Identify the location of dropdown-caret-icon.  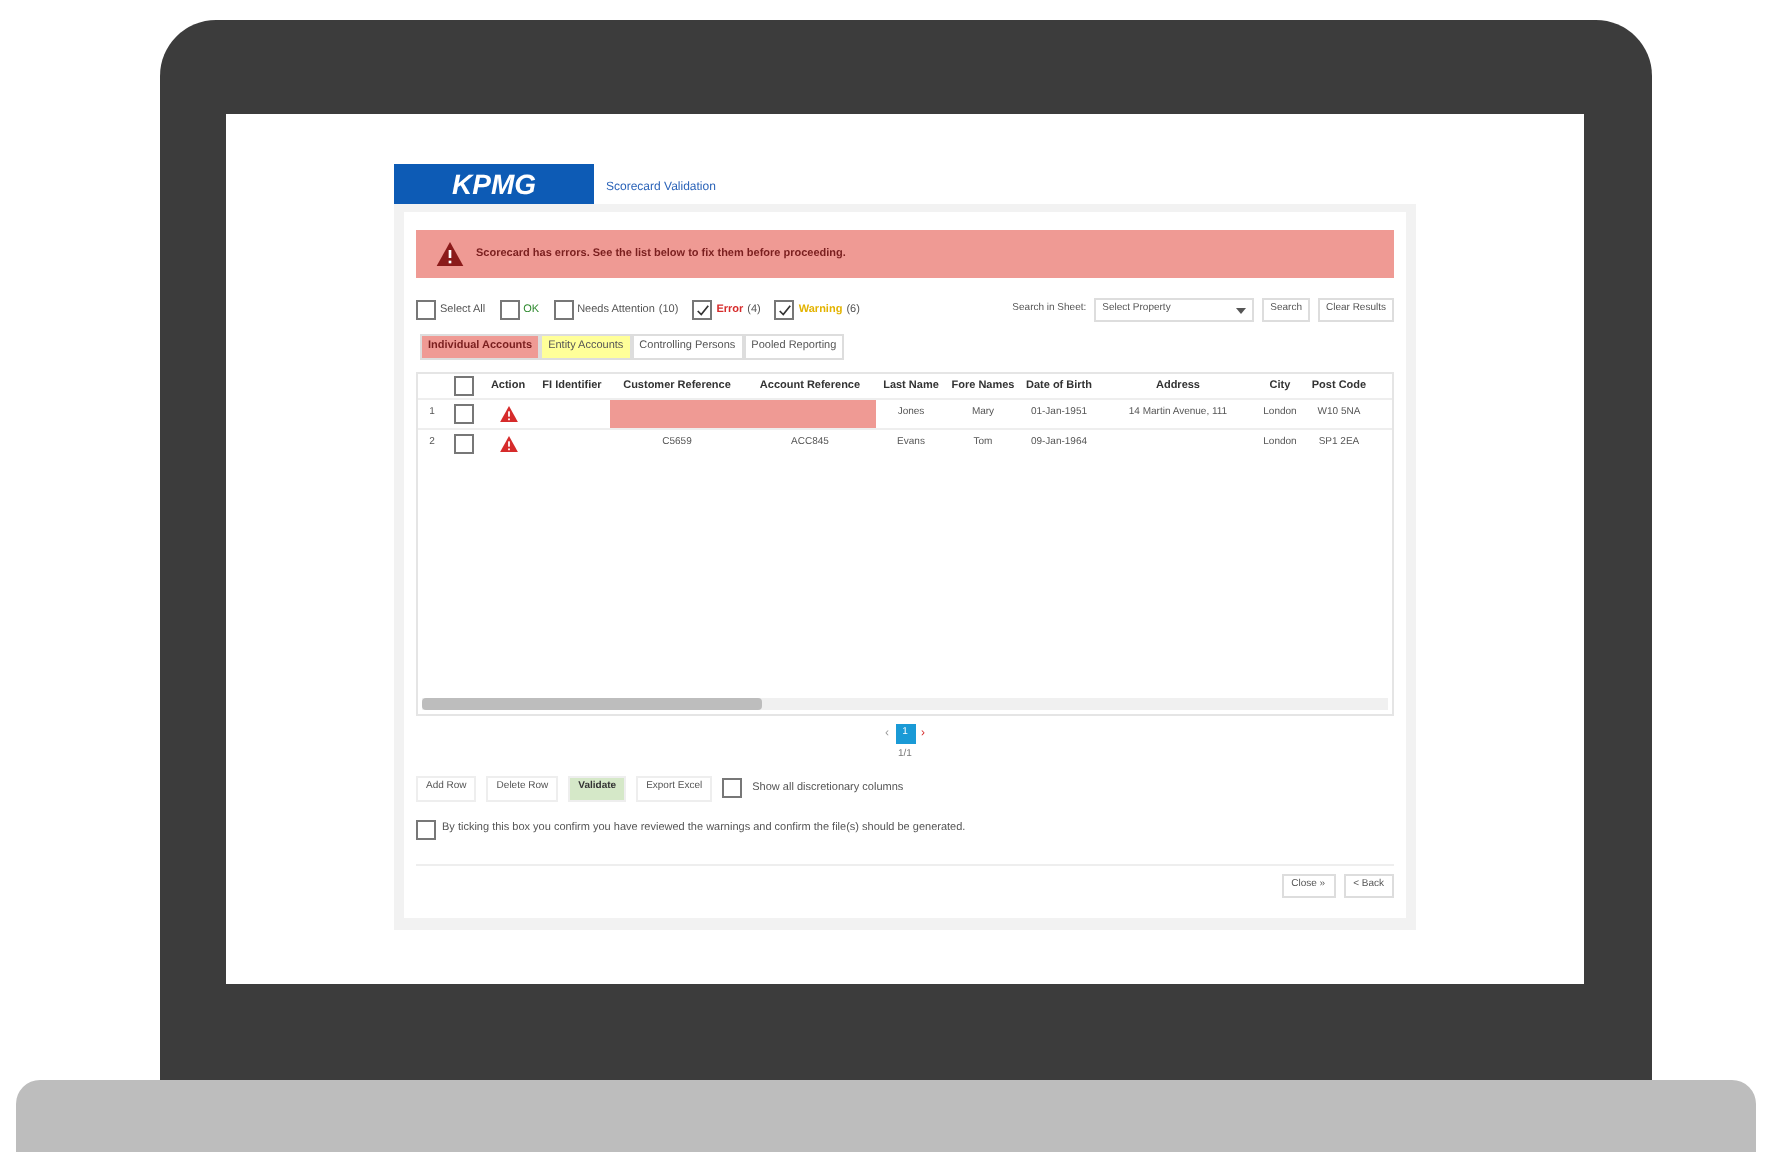
(1241, 310).